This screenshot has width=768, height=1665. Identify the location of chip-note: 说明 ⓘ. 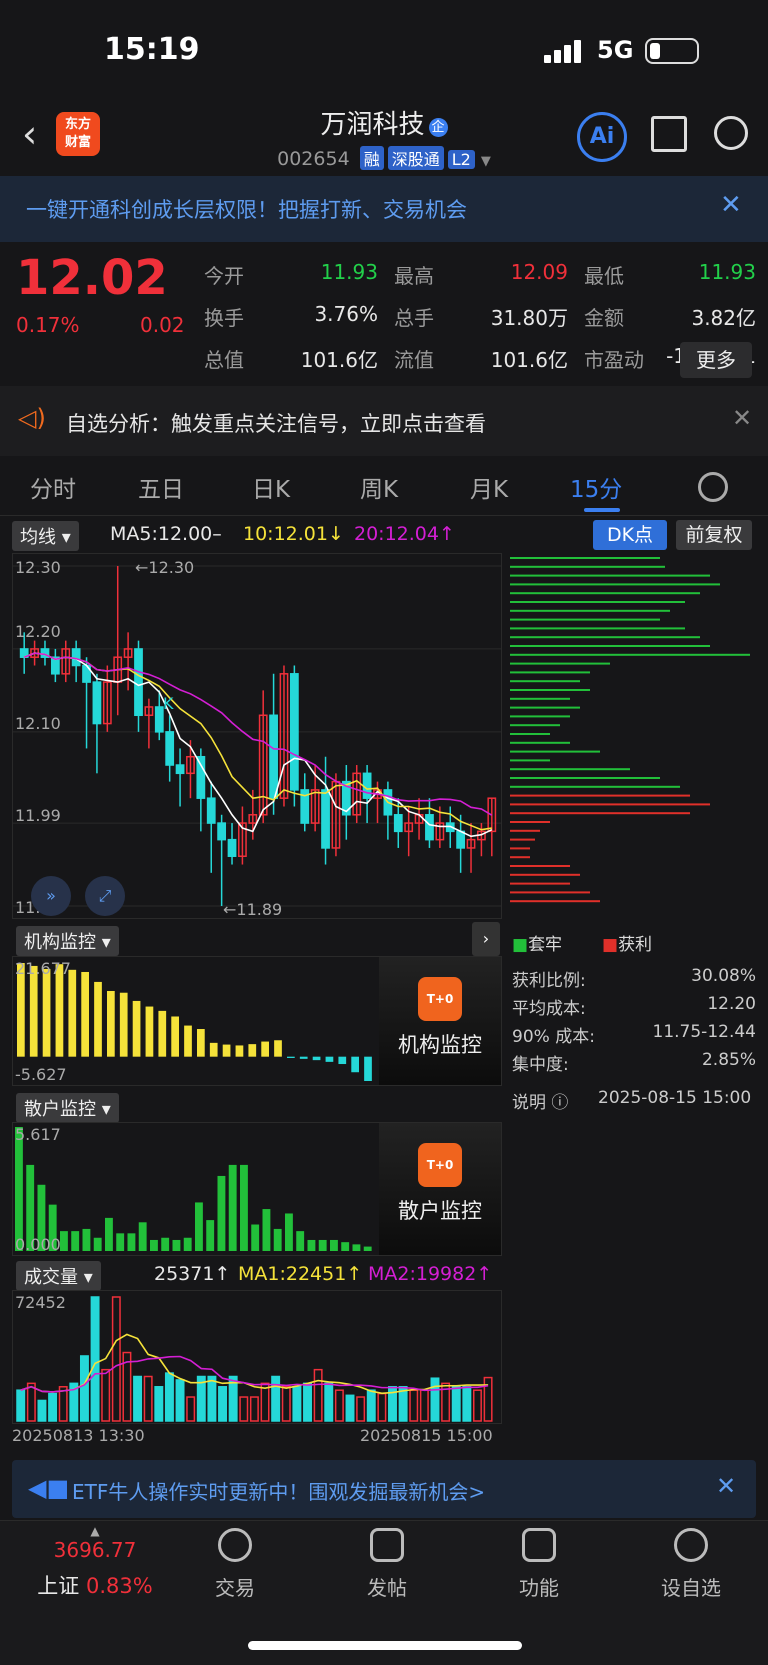
(540, 1100).